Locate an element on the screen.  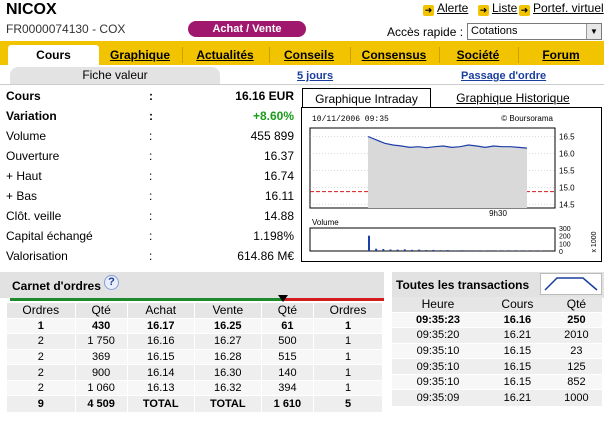
fiche-label: Clôt. veille is located at coordinates (34, 216).